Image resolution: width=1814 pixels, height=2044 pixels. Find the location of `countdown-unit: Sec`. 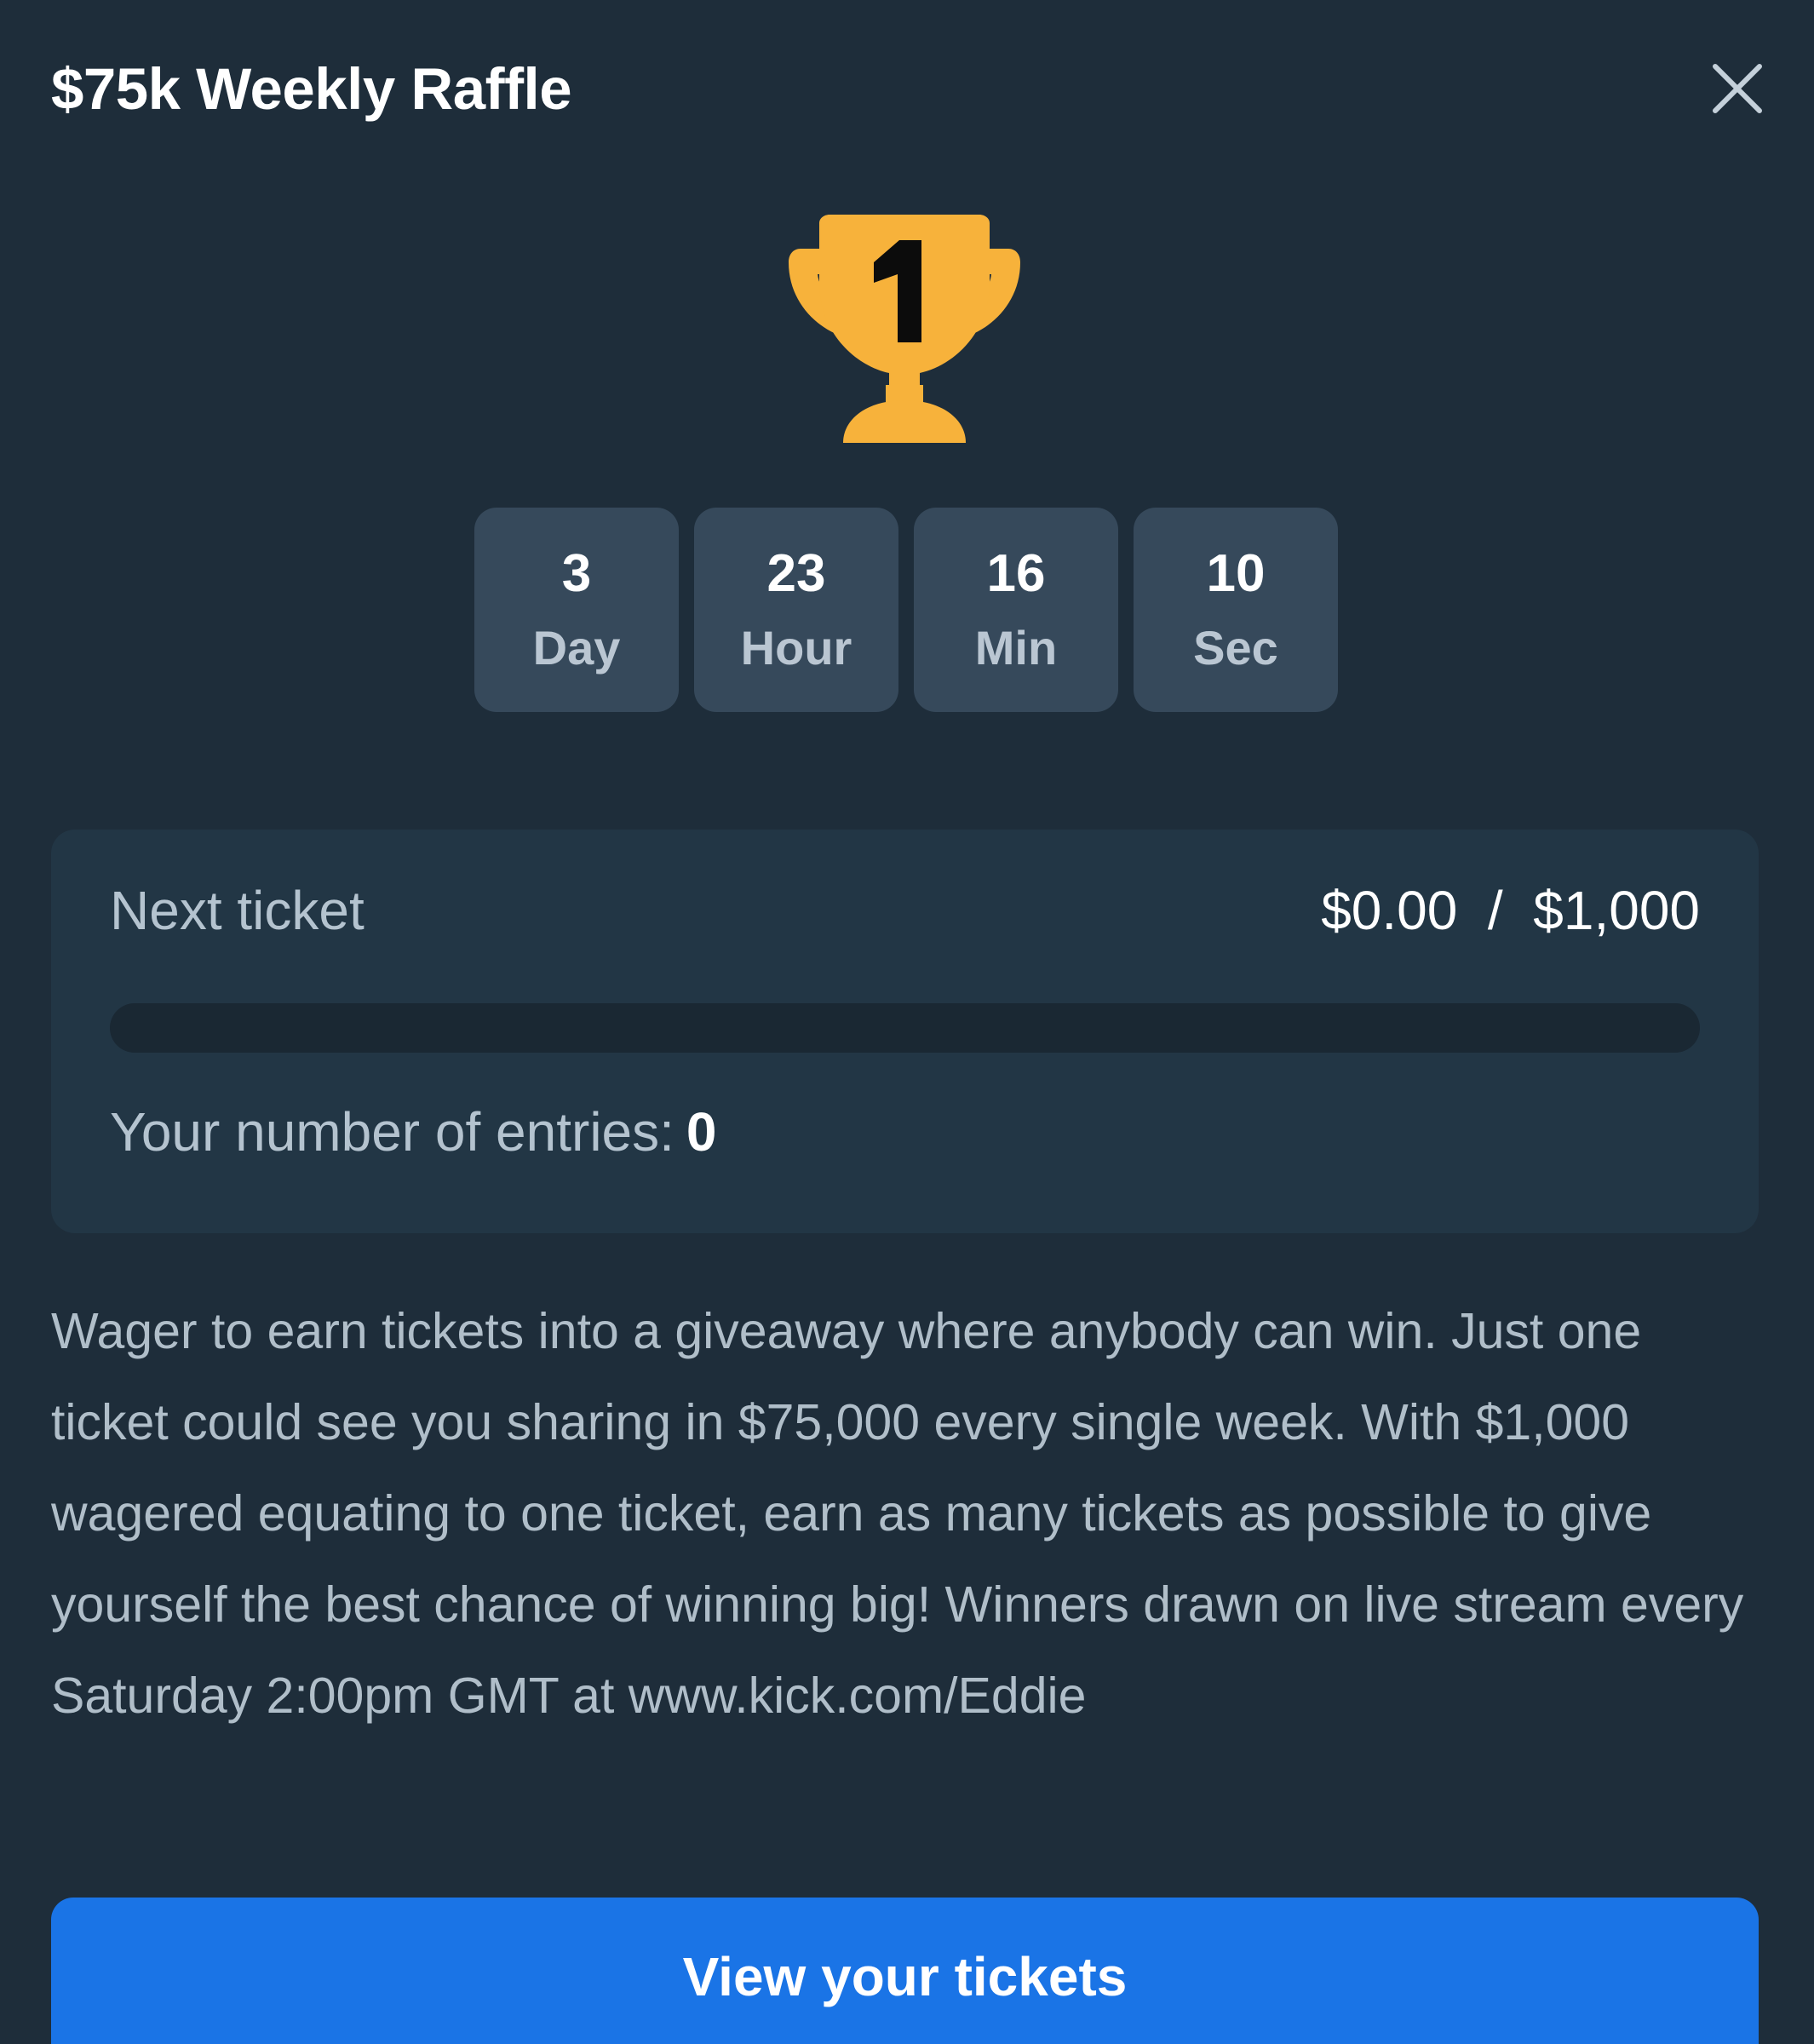

countdown-unit: Sec is located at coordinates (1235, 648).